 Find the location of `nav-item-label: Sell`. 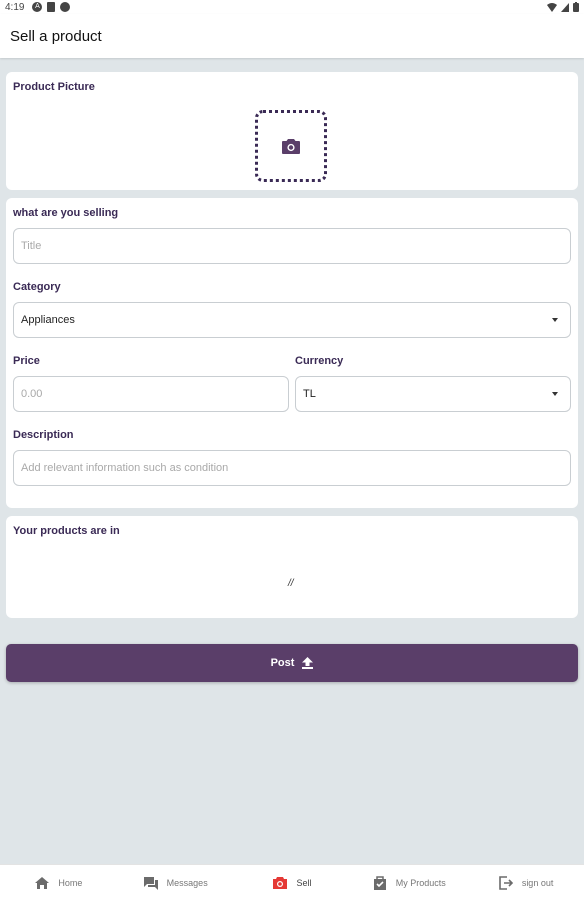

nav-item-label: Sell is located at coordinates (304, 882).